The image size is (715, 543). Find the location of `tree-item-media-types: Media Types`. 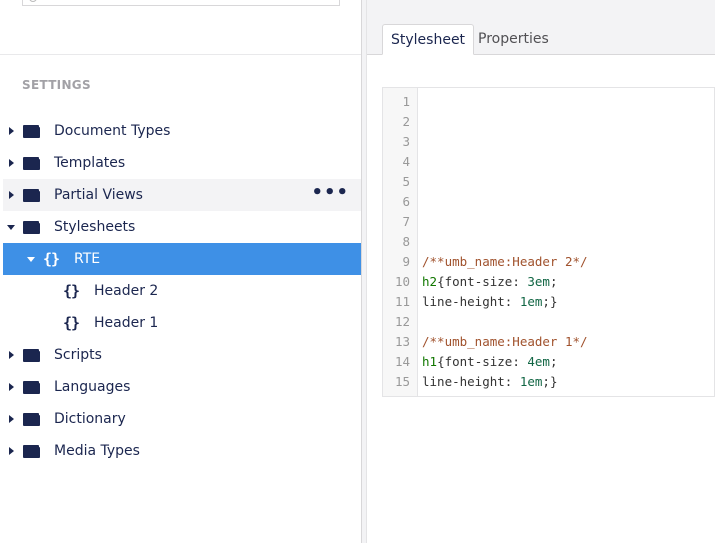

tree-item-media-types: Media Types is located at coordinates (182, 451).